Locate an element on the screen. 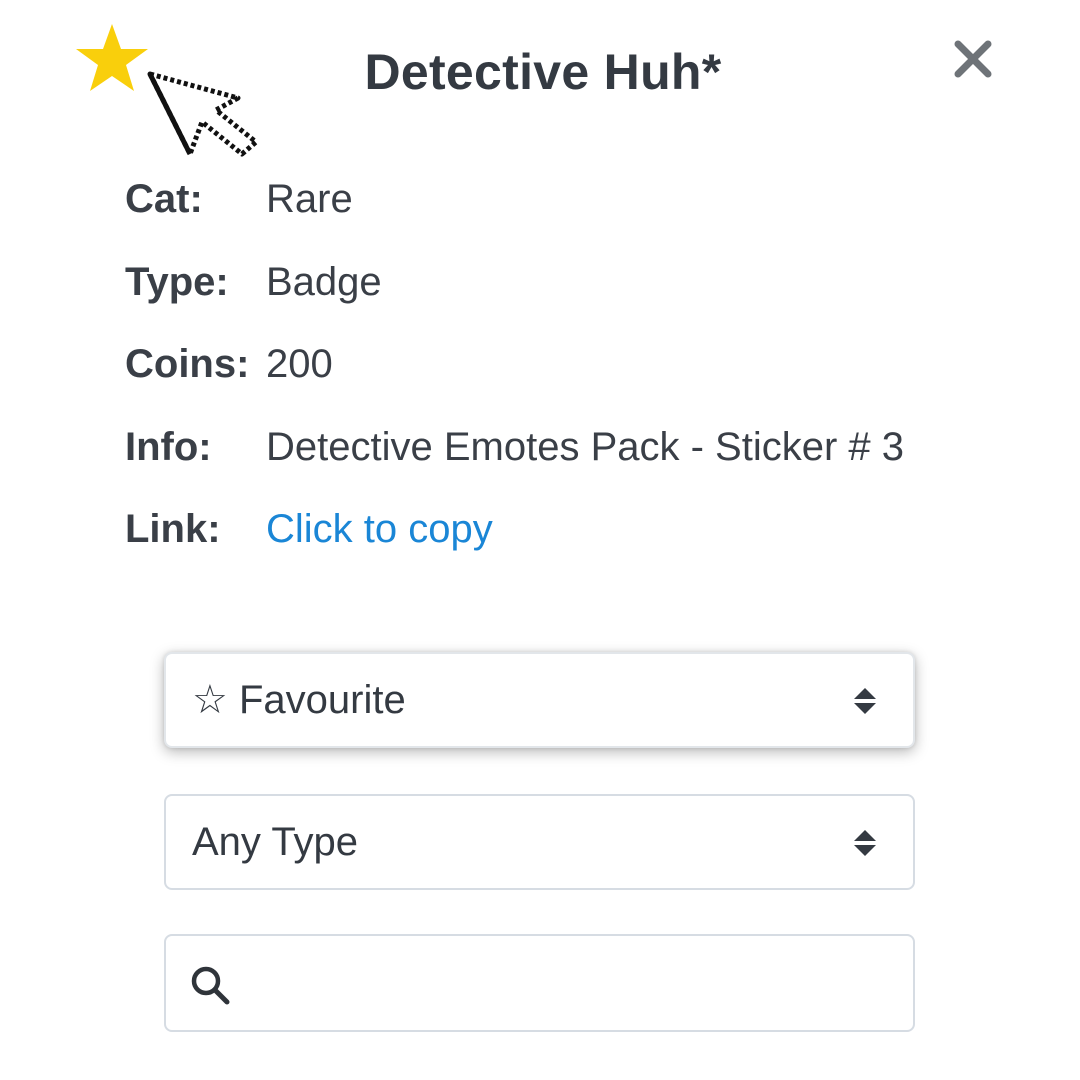  detail-value: Rare is located at coordinates (309, 199).